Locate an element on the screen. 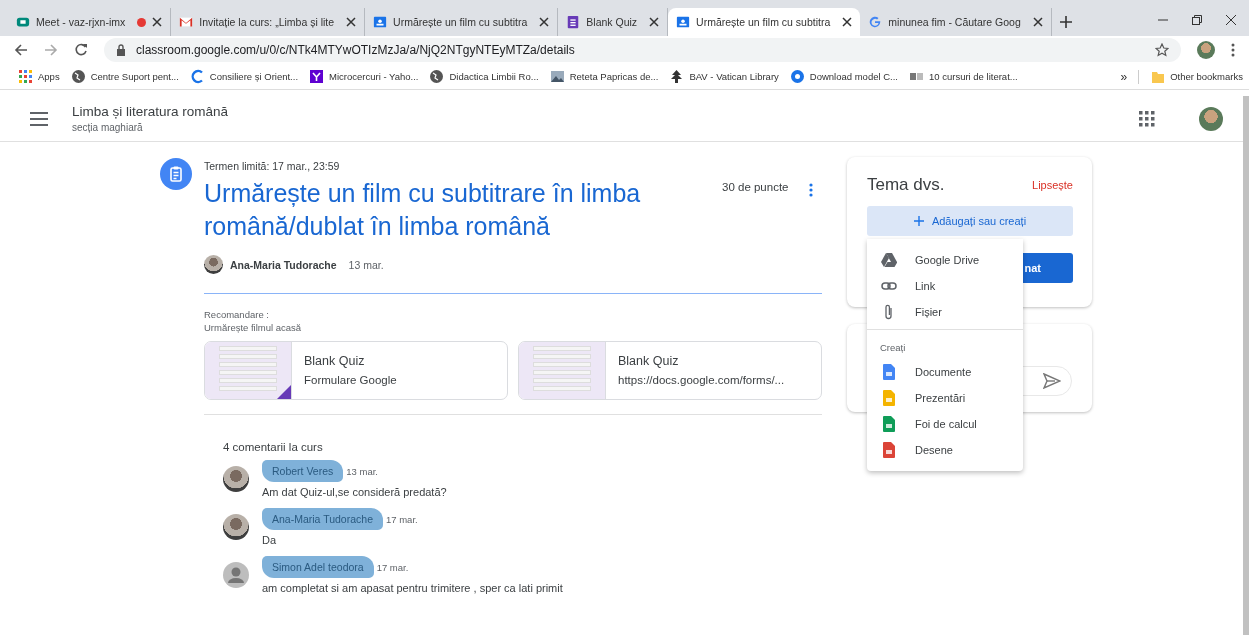 Image resolution: width=1249 pixels, height=635 pixels. plus-icon is located at coordinates (918, 221).